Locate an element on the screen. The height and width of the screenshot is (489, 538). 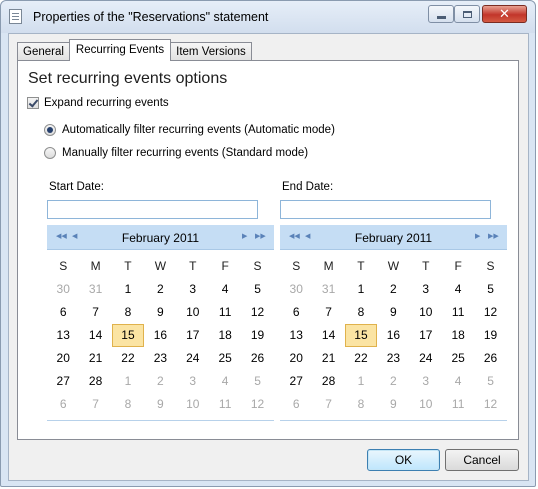
tab-recurring-events: Recurring Events is located at coordinates (120, 50).